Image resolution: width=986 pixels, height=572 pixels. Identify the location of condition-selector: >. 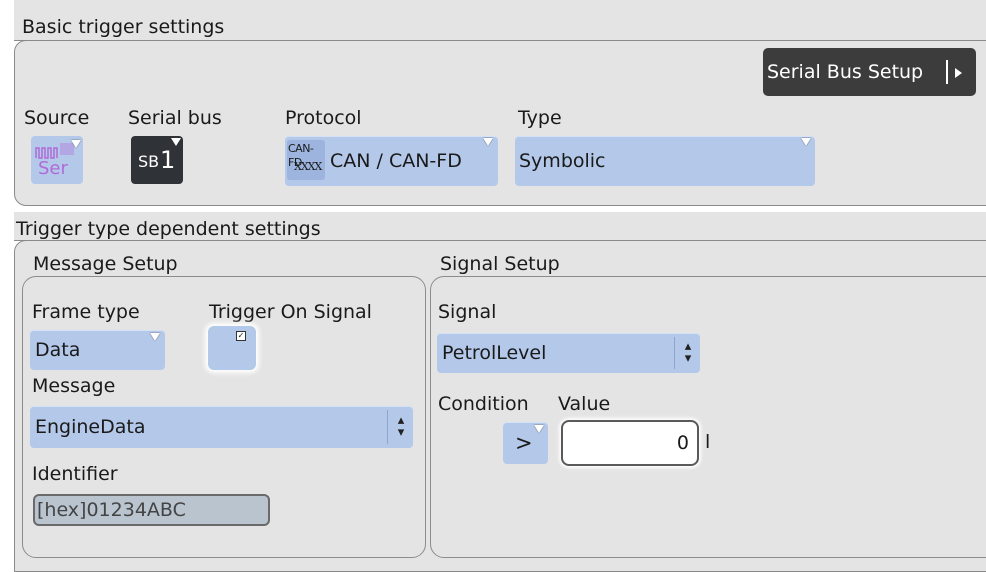
(525, 443).